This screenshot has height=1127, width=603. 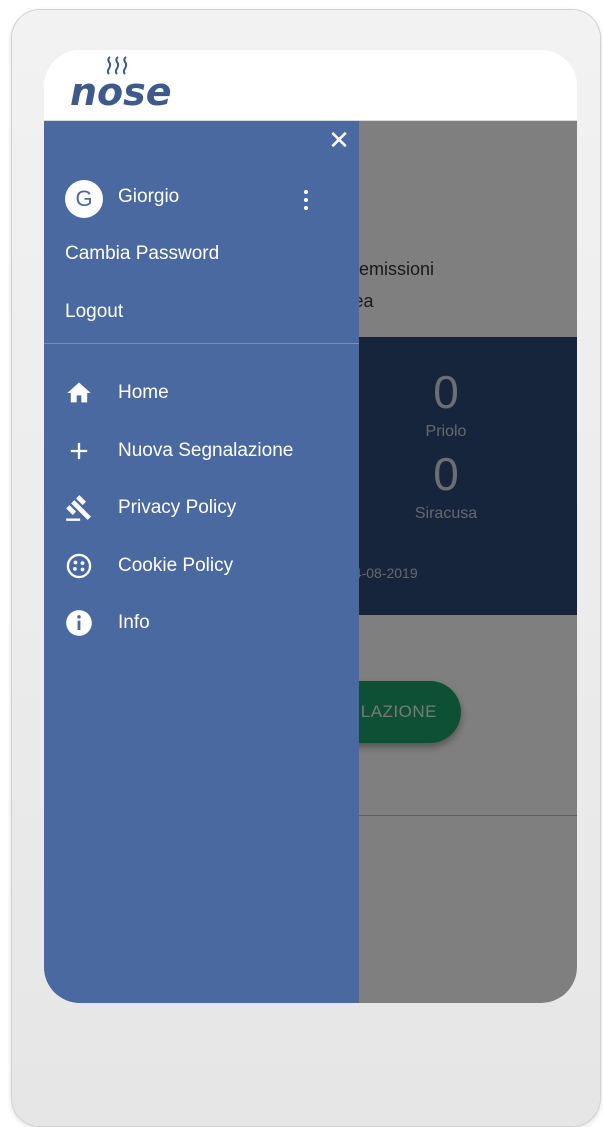 What do you see at coordinates (84, 199) in the screenshot?
I see `avatar: G` at bounding box center [84, 199].